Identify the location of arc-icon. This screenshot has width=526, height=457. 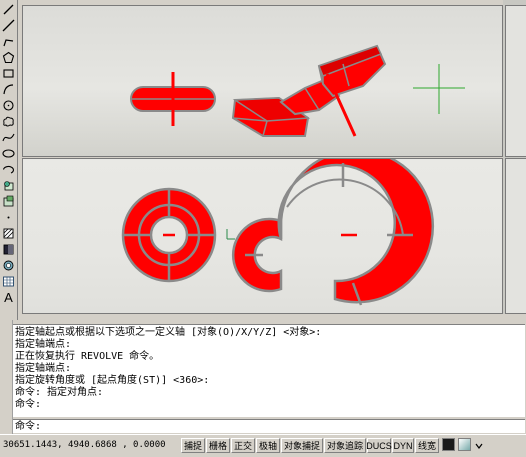
(8, 89).